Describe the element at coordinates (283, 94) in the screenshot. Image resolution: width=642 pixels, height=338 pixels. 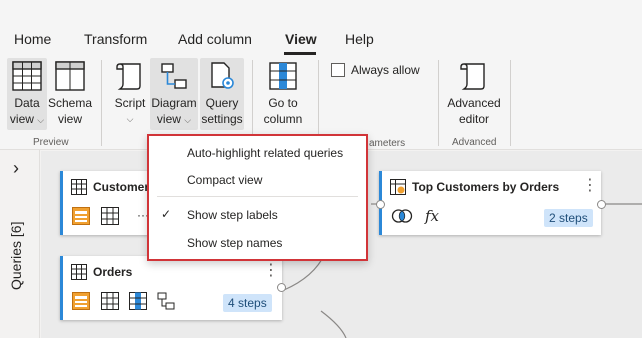
I see `go-to-column-button: Go to column` at that location.